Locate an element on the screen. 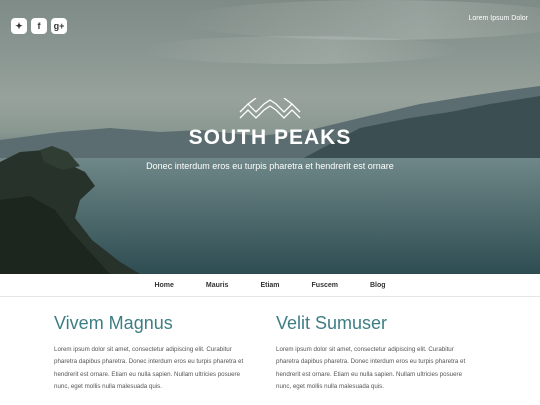 This screenshot has width=540, height=405. column-heading: Velit Sumuser is located at coordinates (332, 323).